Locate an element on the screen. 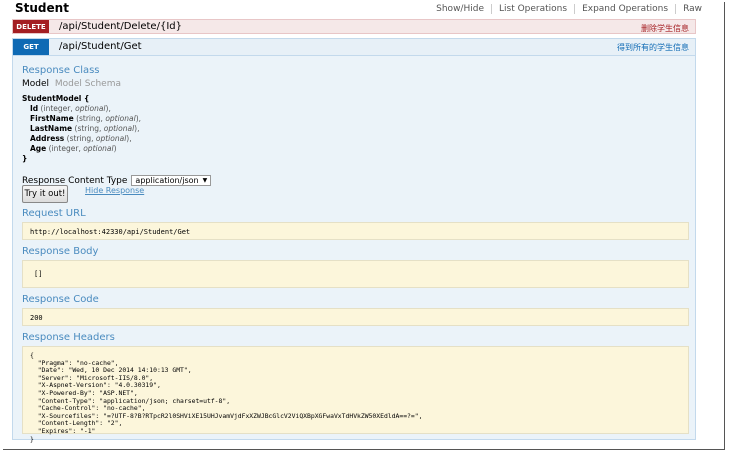 The image size is (729, 454). model-field: LastName (string, optional), is located at coordinates (85, 128).